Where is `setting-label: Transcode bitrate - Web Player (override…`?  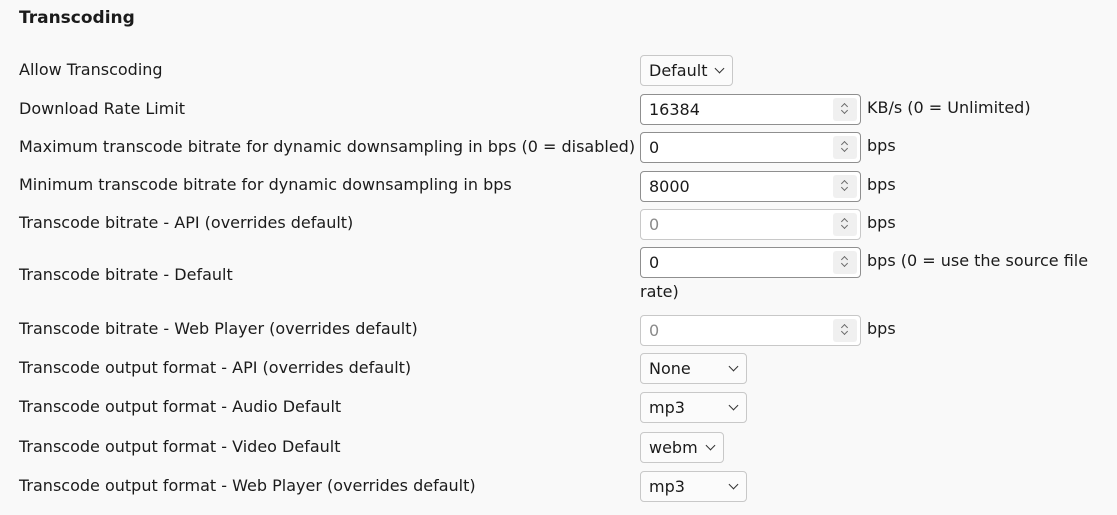
setting-label: Transcode bitrate - Web Player (override… is located at coordinates (218, 328).